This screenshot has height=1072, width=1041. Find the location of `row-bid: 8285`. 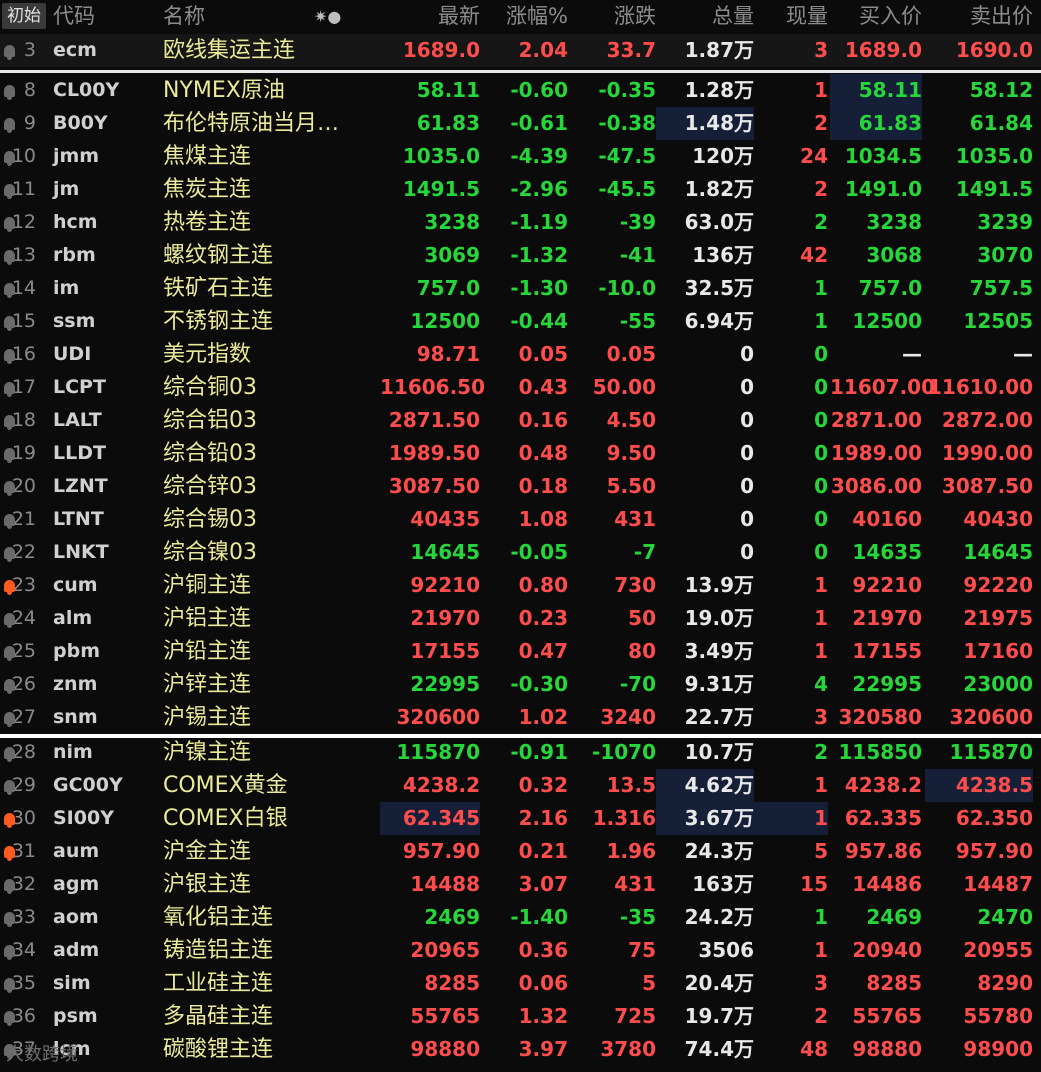

row-bid: 8285 is located at coordinates (894, 983).